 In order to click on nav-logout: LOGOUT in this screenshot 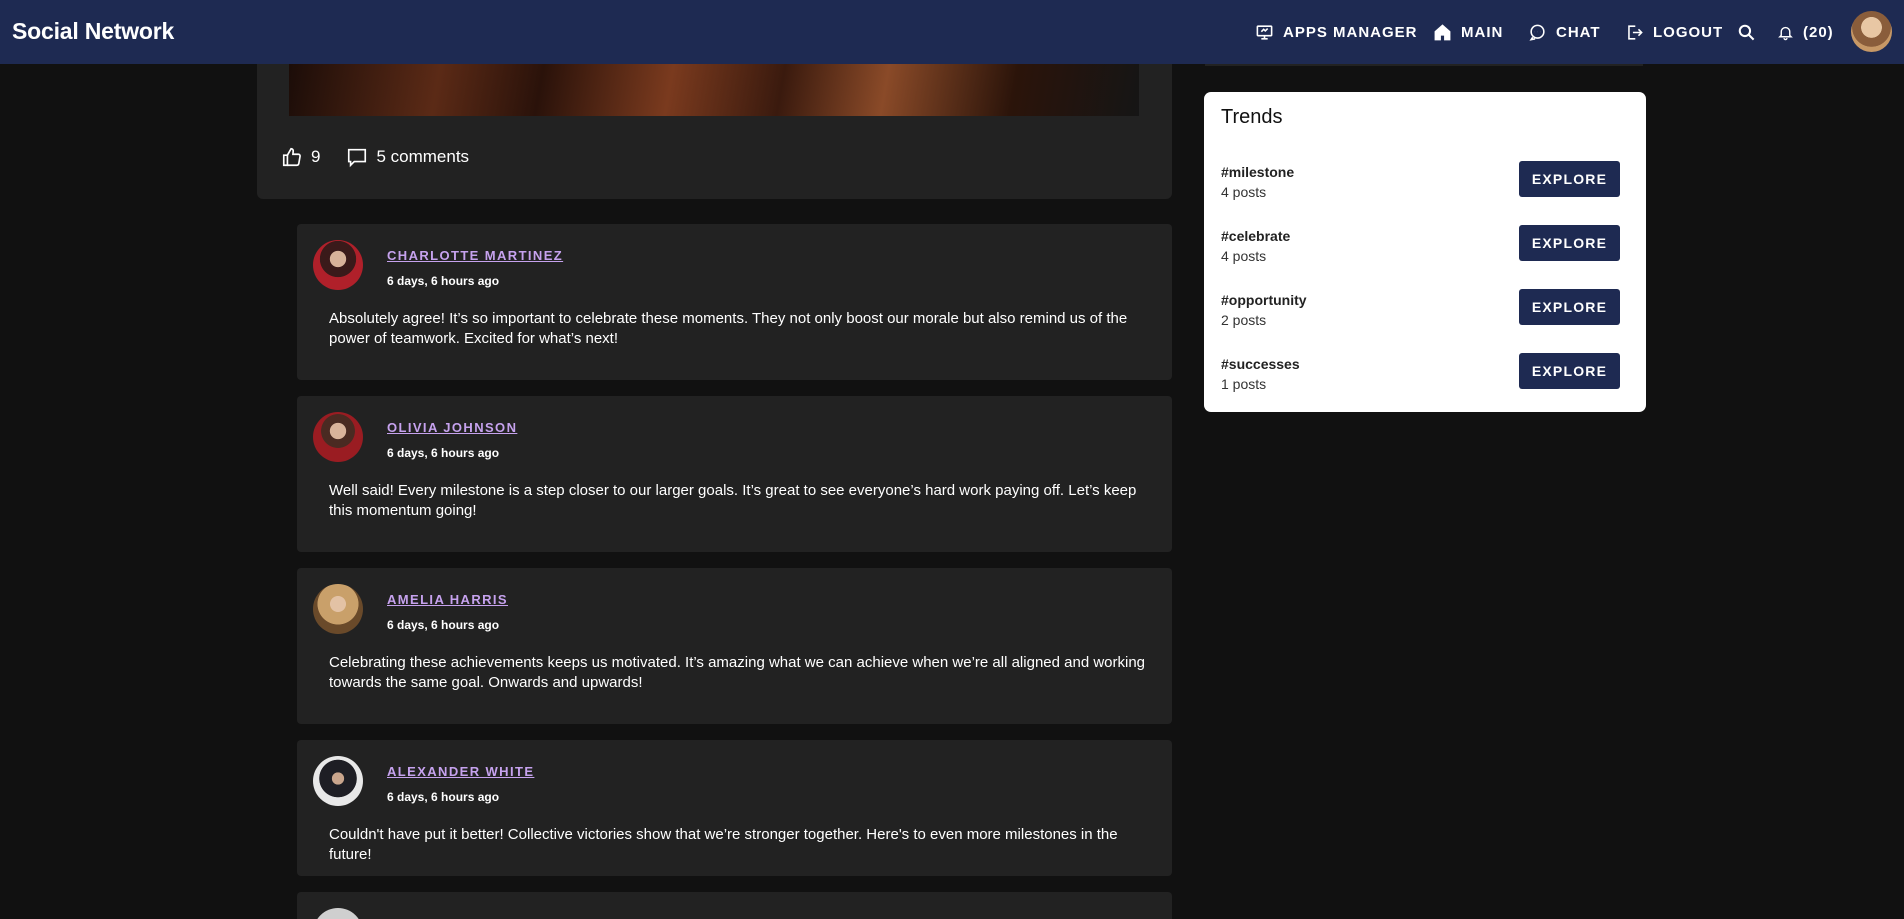, I will do `click(1674, 32)`.